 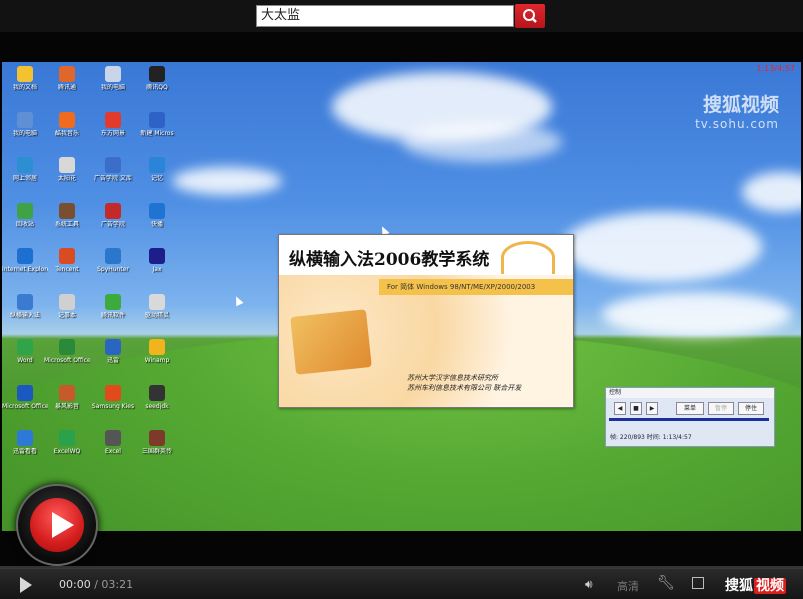 I want to click on time-display: 00:00 / 03:21, so click(x=96, y=584).